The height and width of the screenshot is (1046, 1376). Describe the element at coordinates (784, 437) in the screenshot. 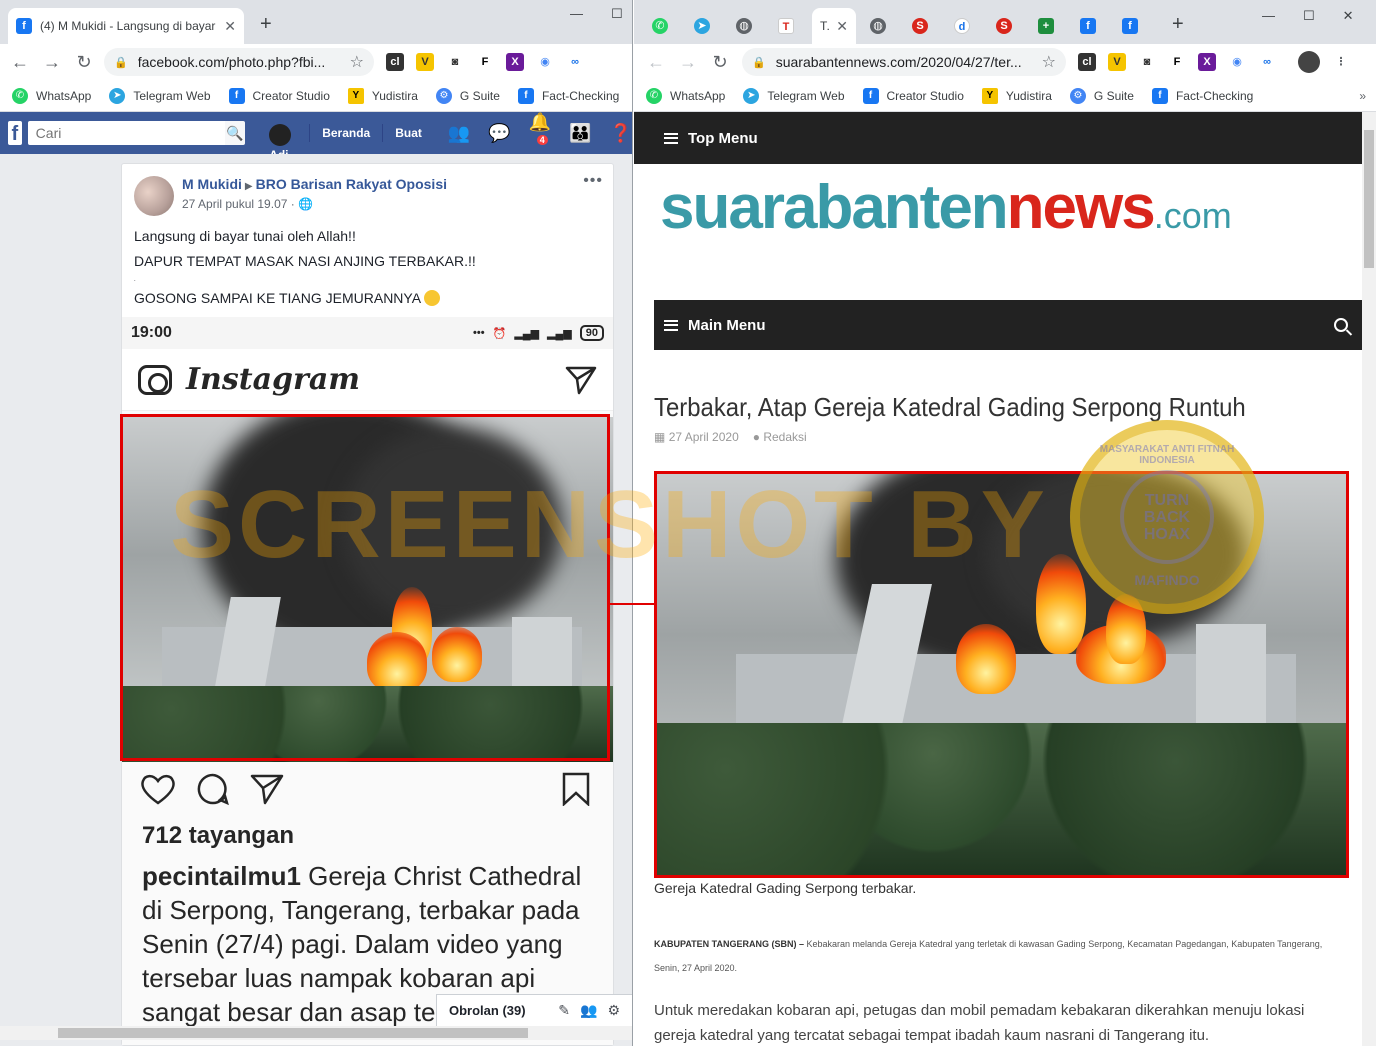

I see `article-author: Redaksi` at that location.